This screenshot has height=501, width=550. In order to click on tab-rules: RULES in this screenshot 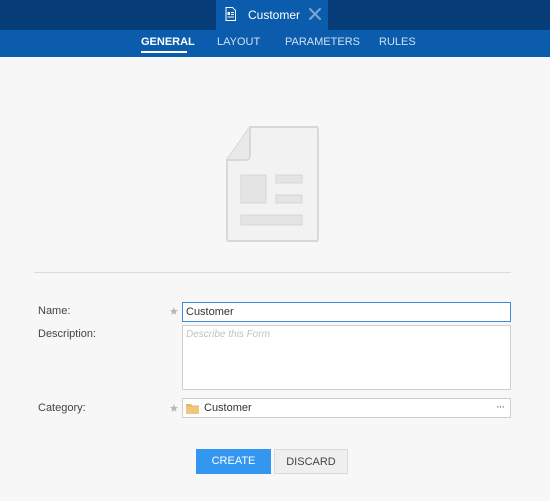, I will do `click(397, 42)`.